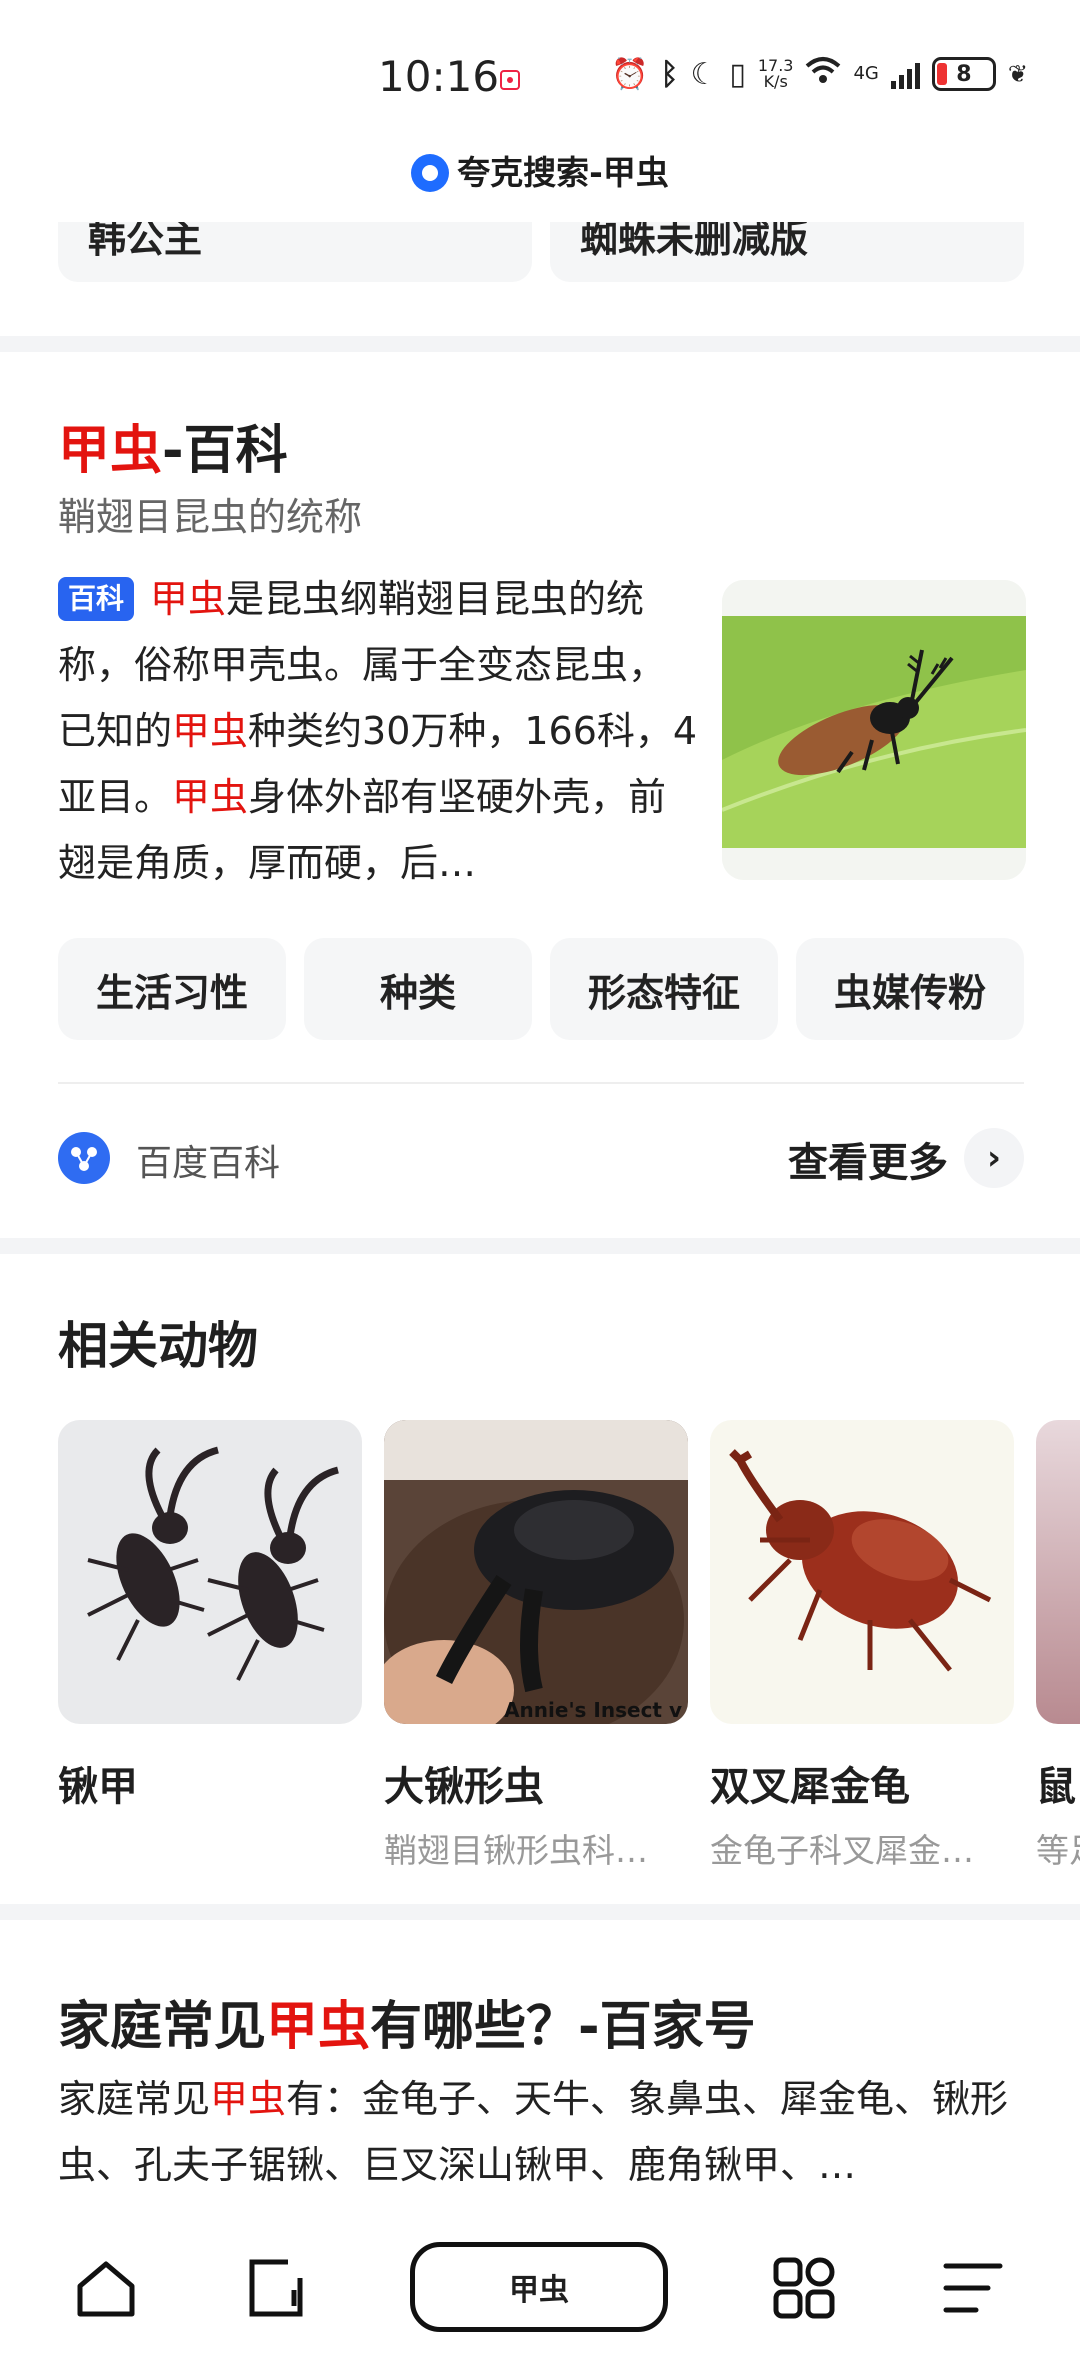 Image resolution: width=1080 pixels, height=2376 pixels. I want to click on image-watermark: Annie's Insect v, so click(593, 1710).